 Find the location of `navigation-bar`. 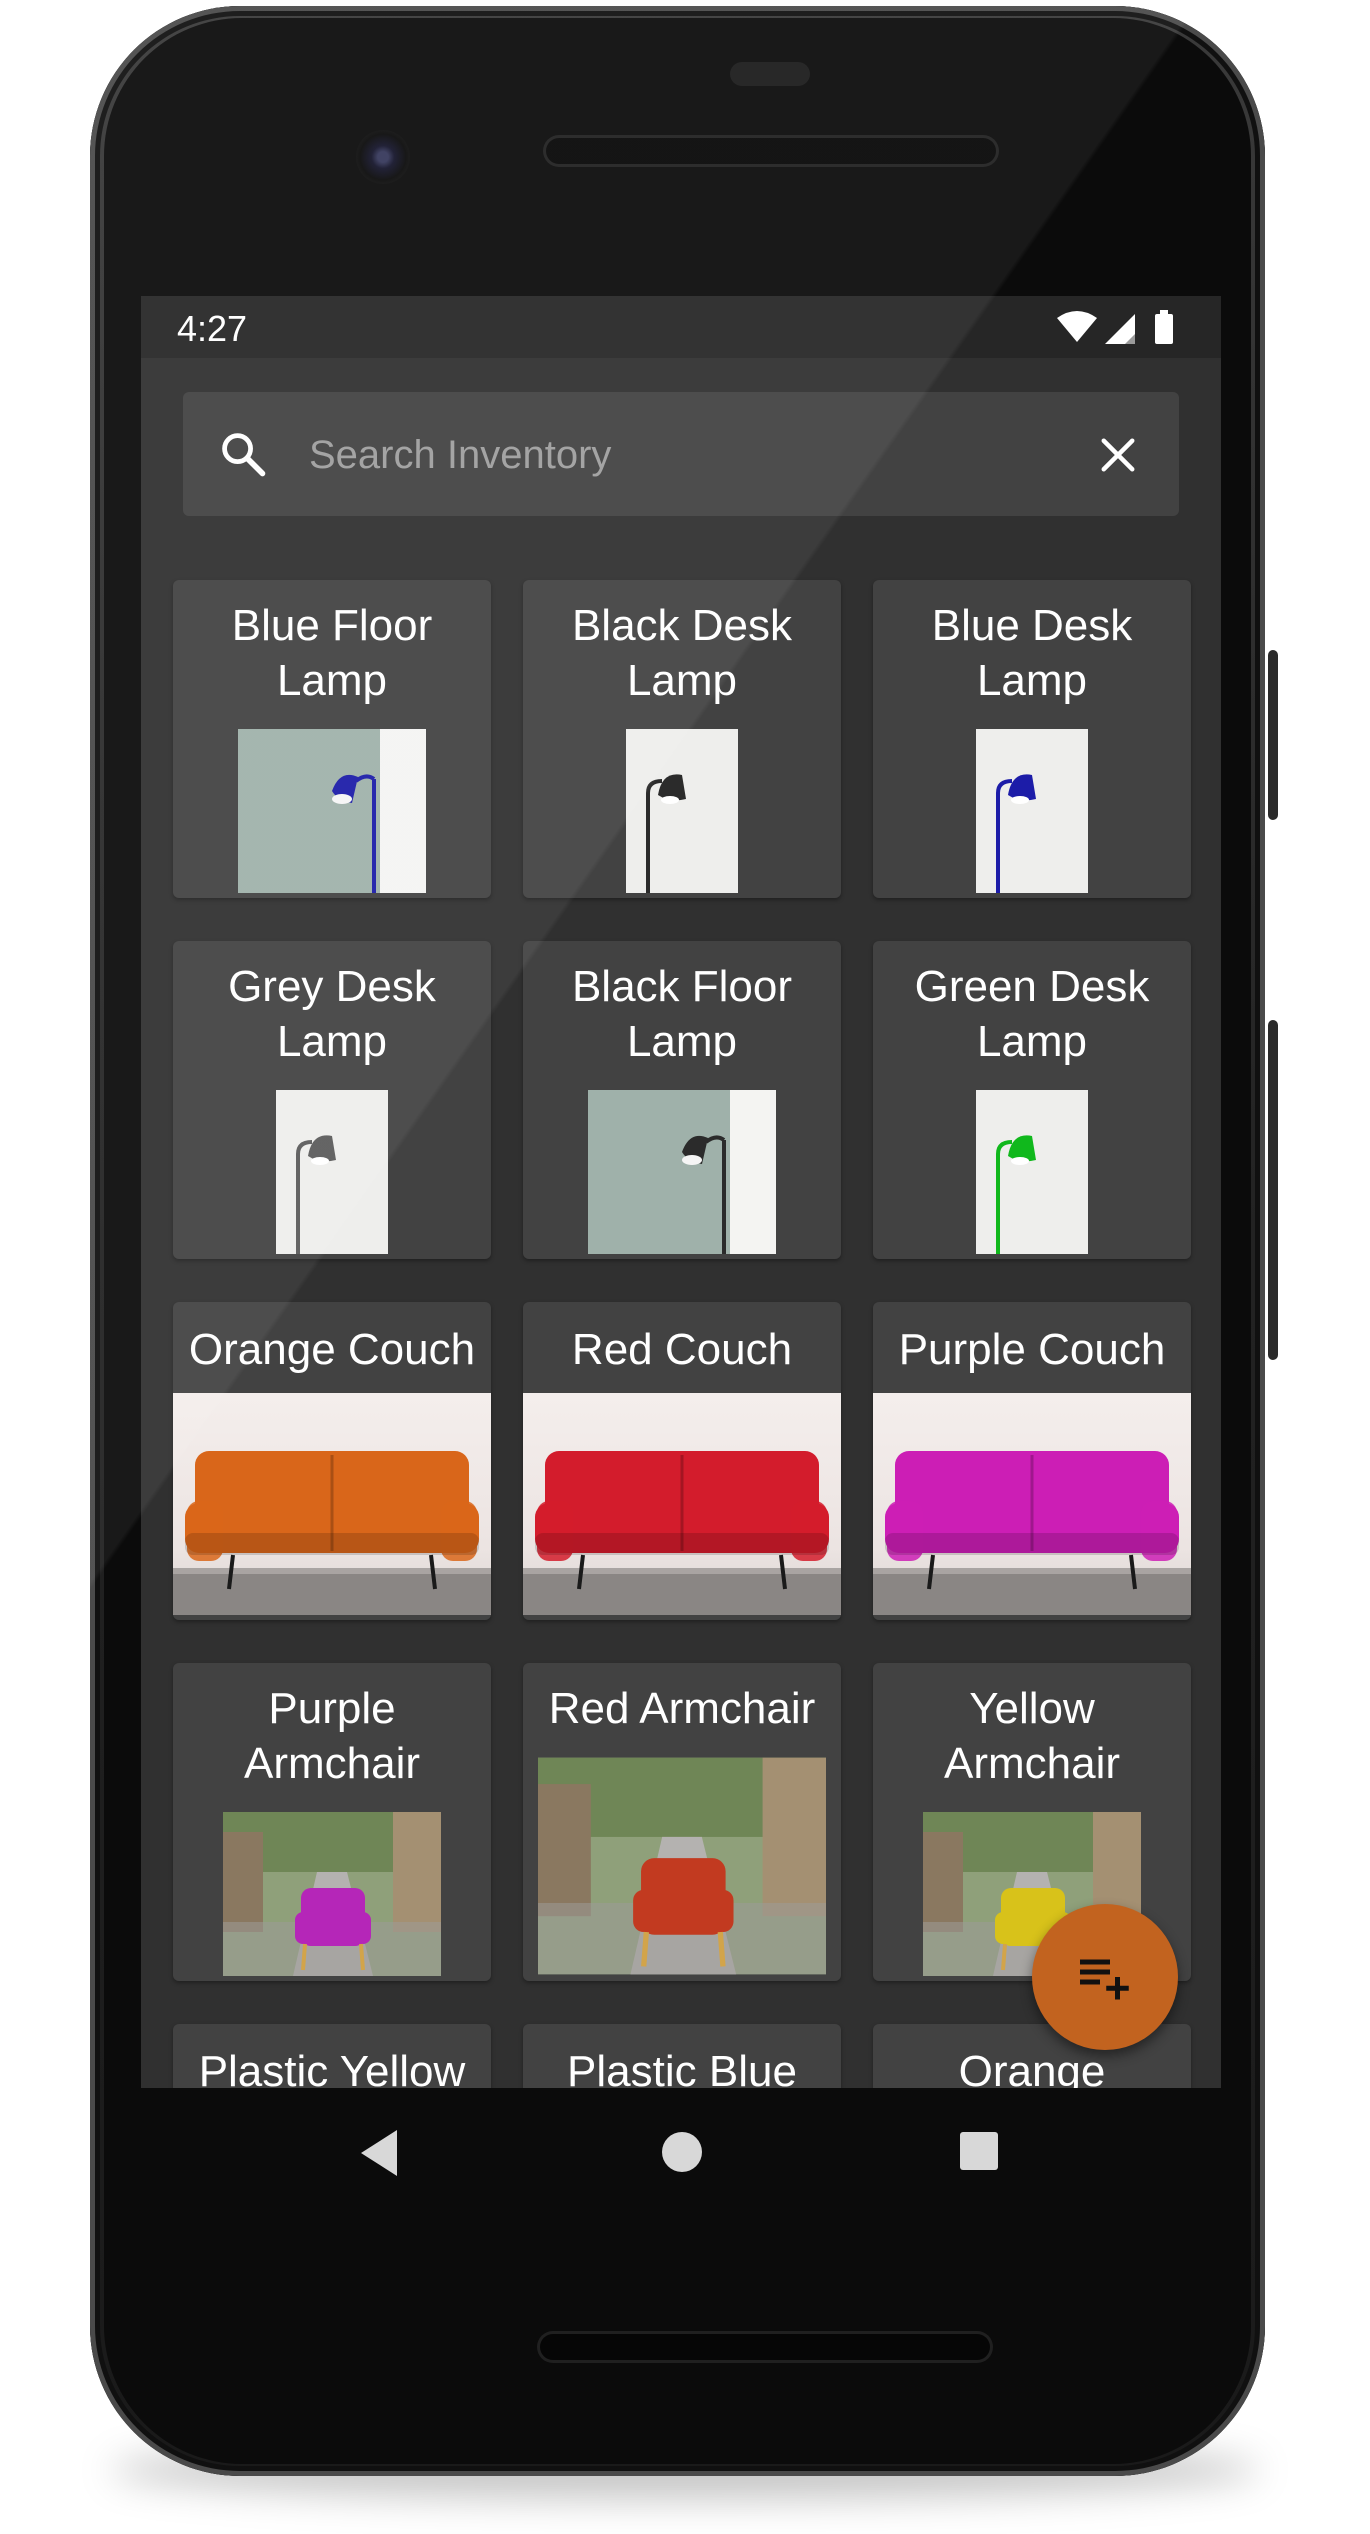

navigation-bar is located at coordinates (681, 2153).